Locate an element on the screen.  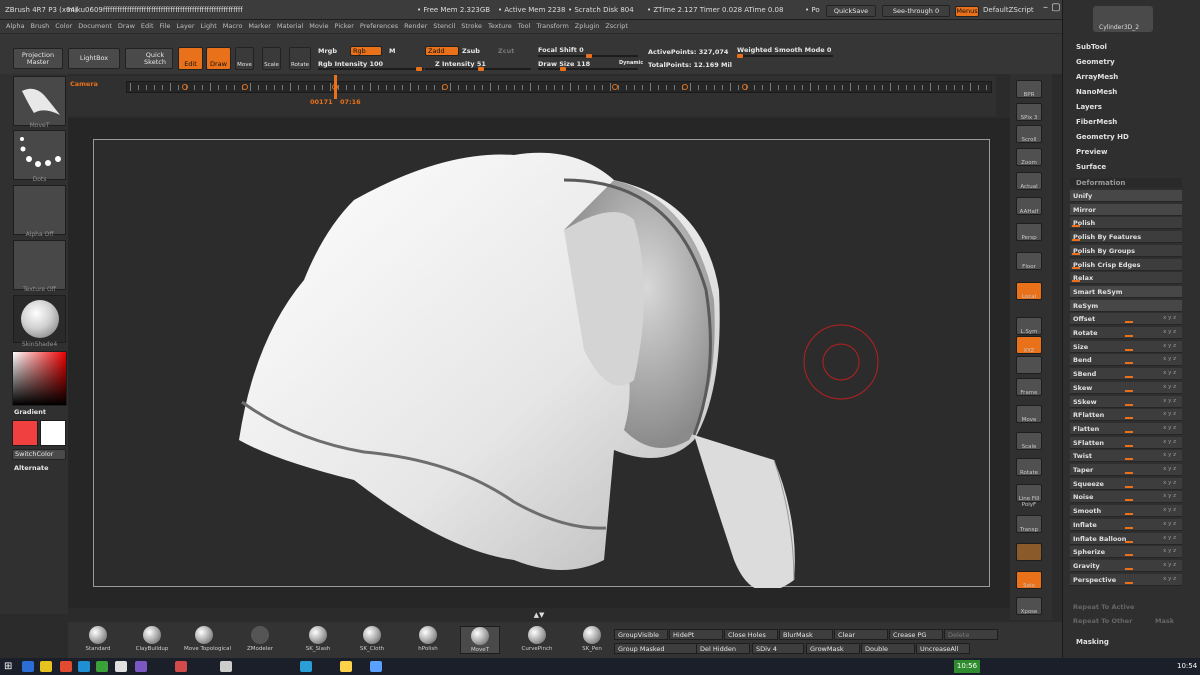
menu-movie: Movie is located at coordinates (318, 26).